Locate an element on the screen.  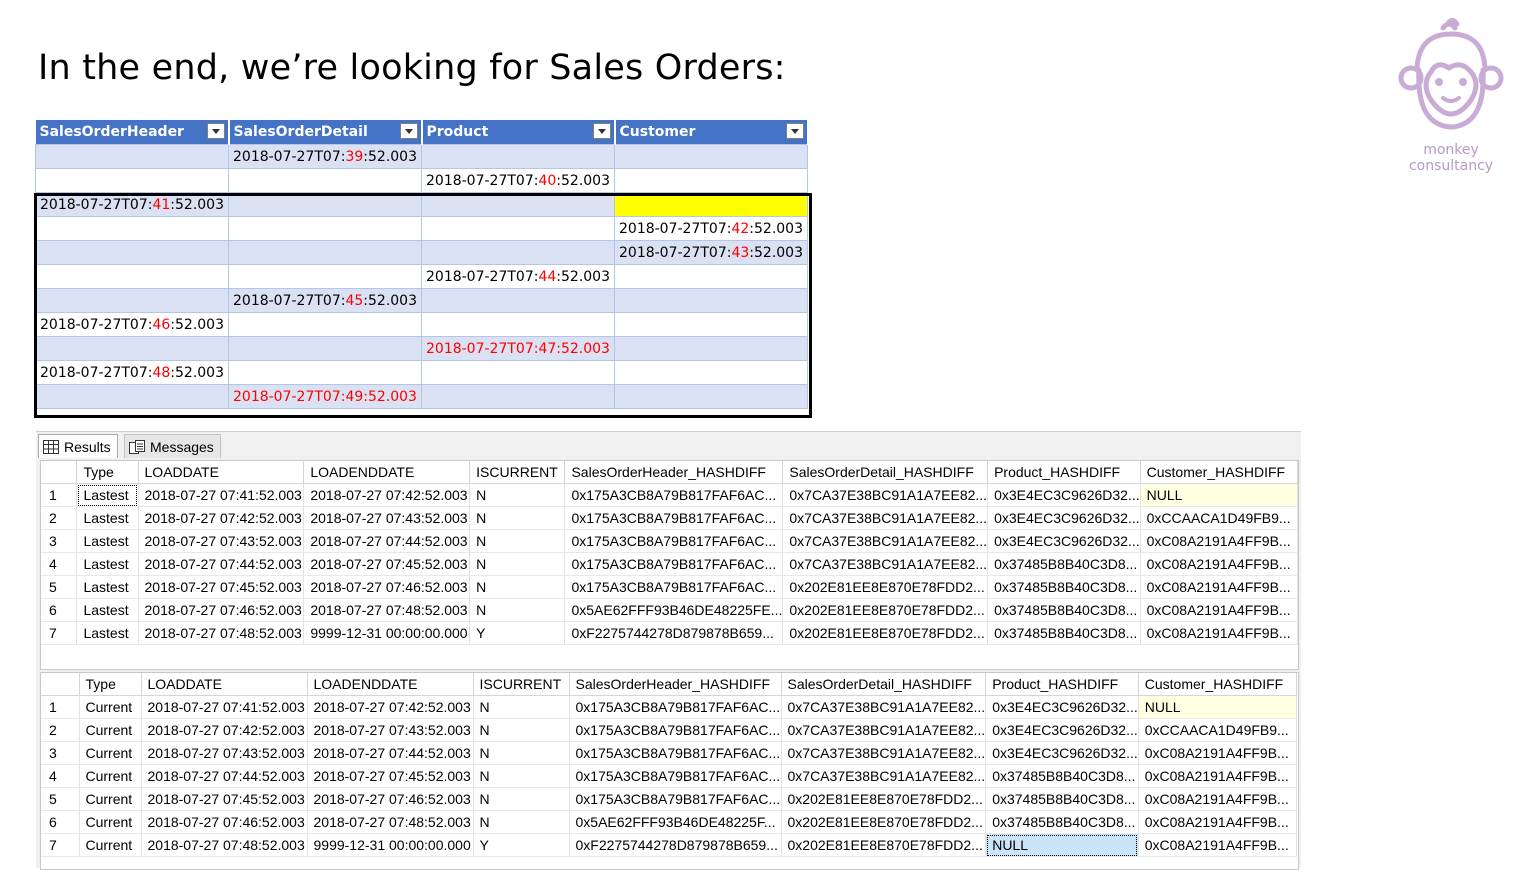
tab-results: Results is located at coordinates (78, 446).